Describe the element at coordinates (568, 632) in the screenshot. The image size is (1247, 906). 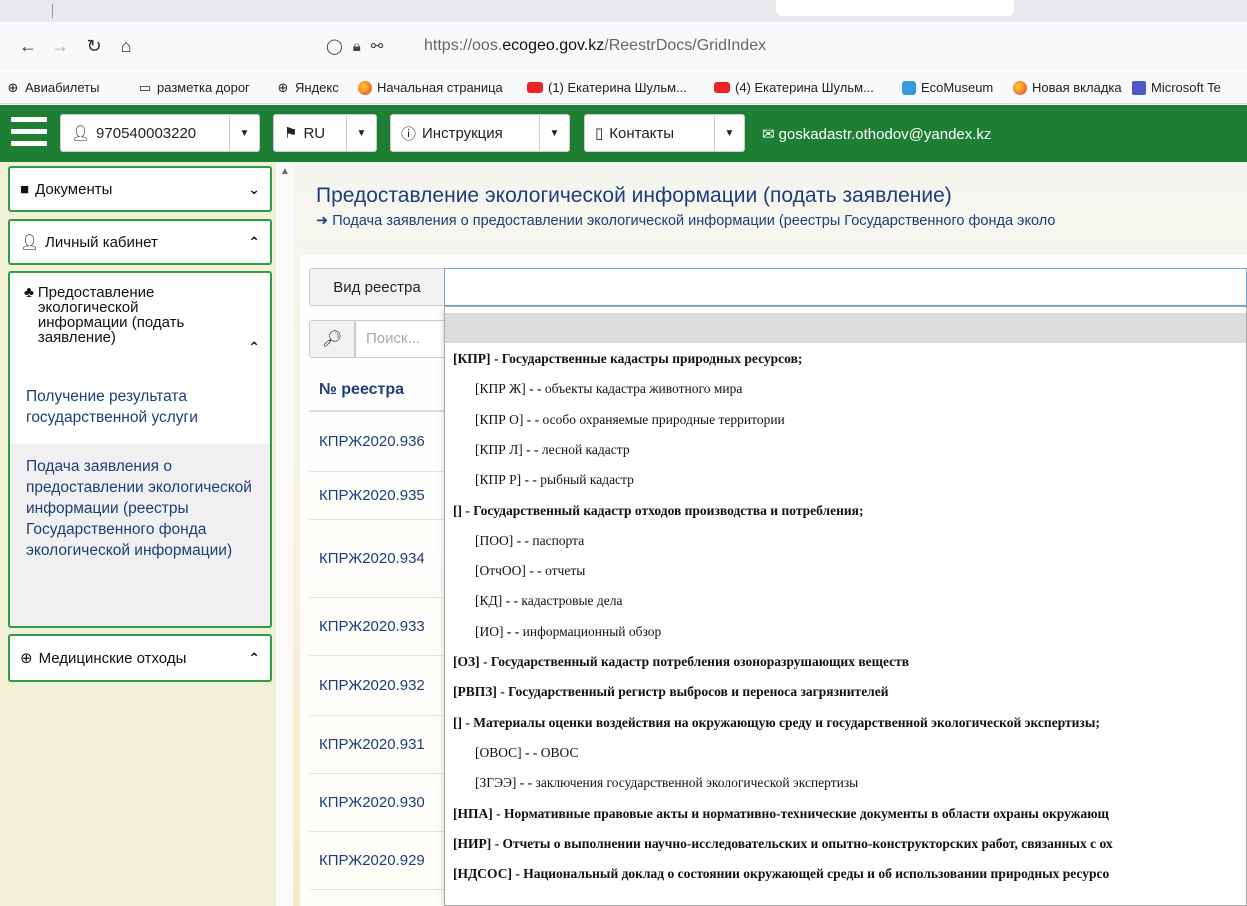
I see `dropdown-option: [ИО] - - информационный обзор` at that location.